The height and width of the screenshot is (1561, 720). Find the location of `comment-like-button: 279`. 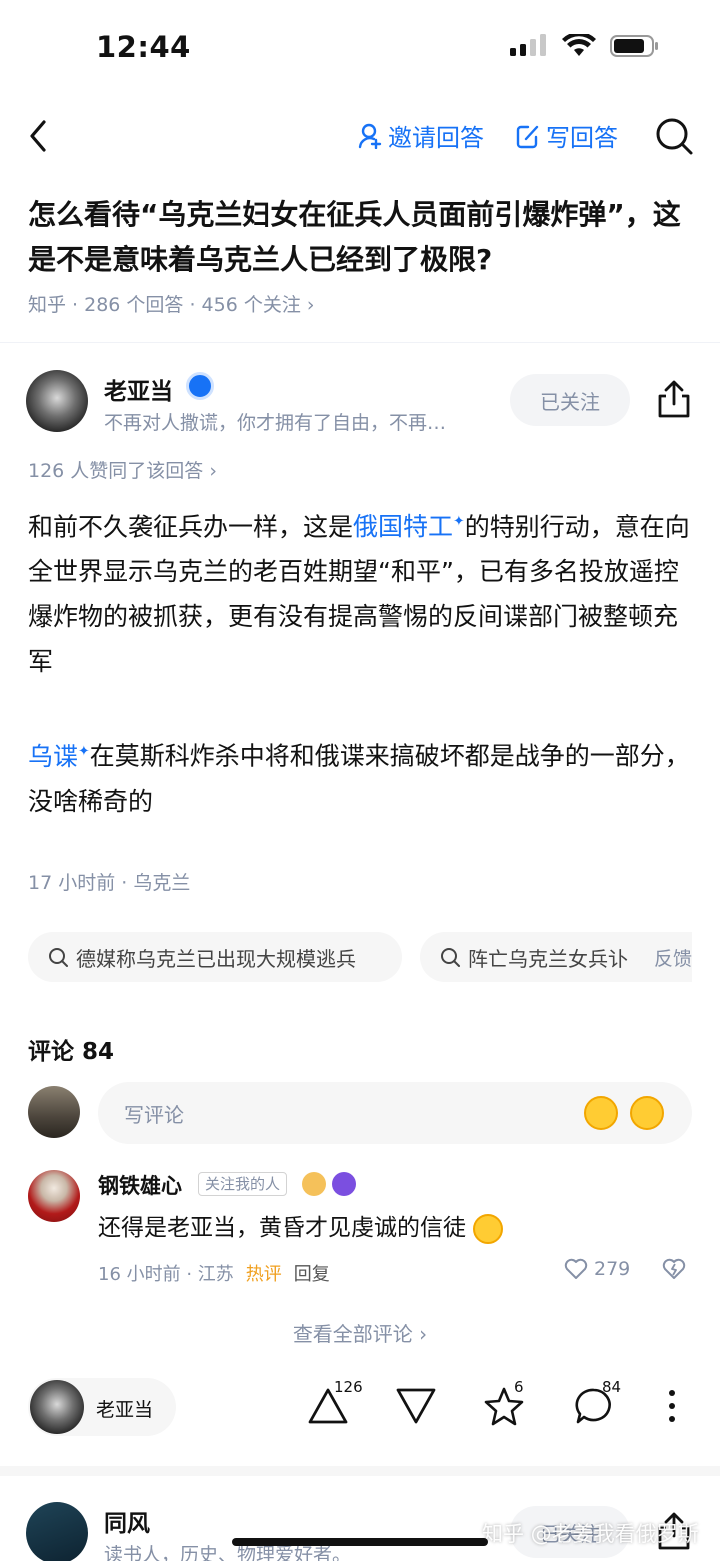

comment-like-button: 279 is located at coordinates (597, 1269).